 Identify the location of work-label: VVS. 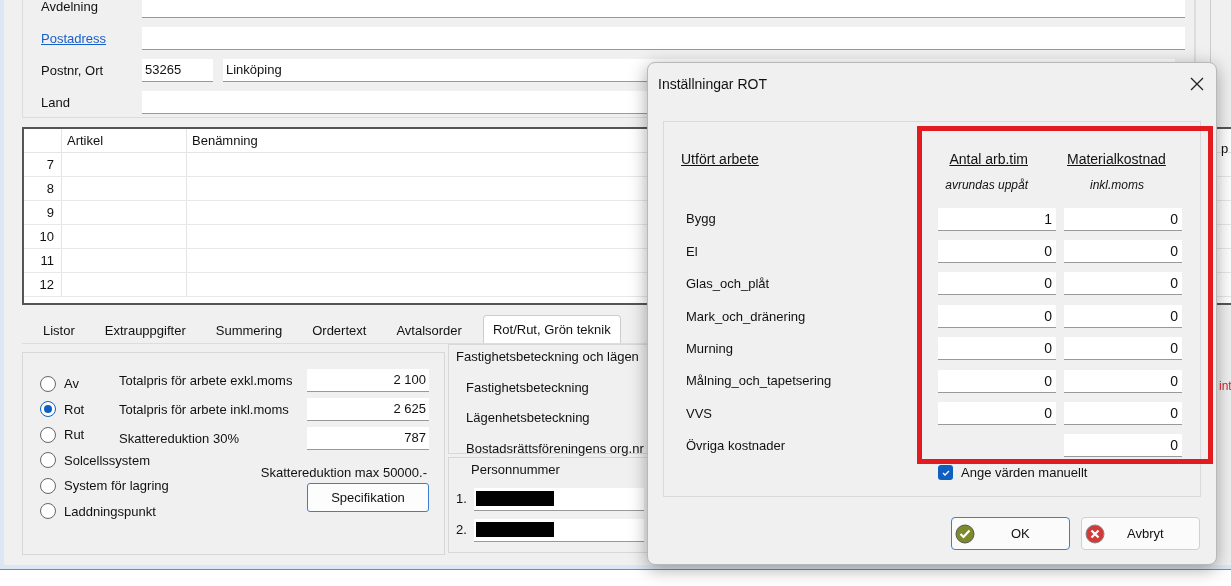
(699, 413).